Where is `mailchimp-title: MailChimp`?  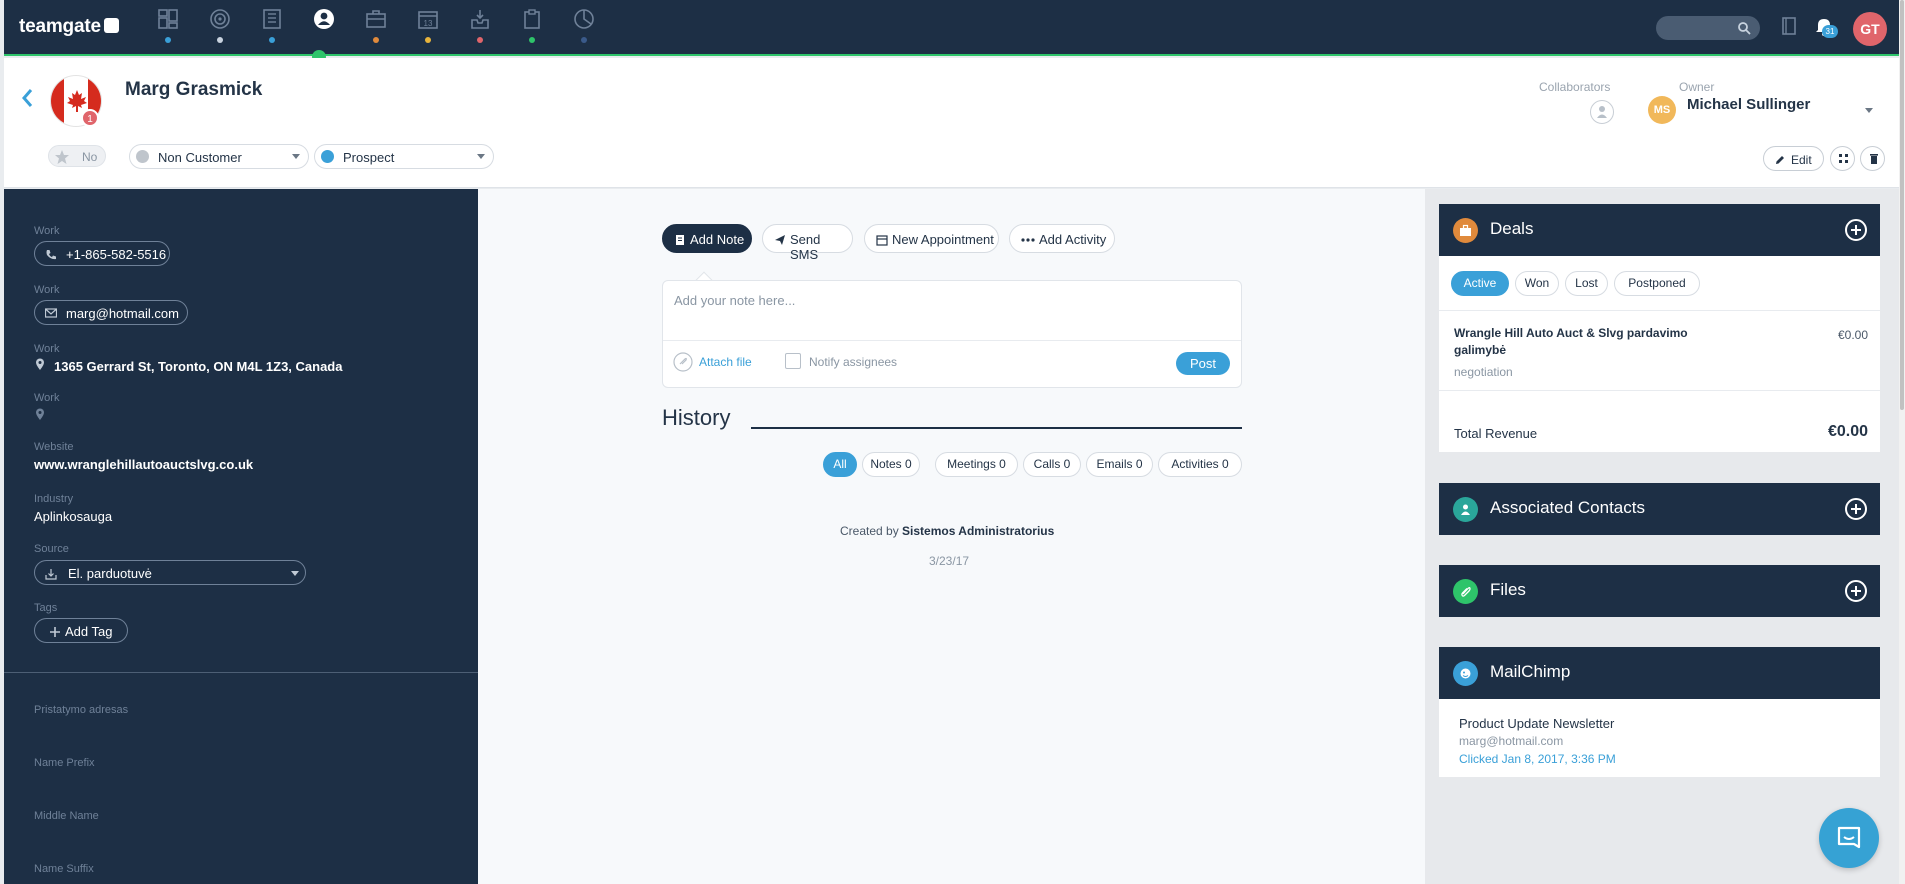 mailchimp-title: MailChimp is located at coordinates (1530, 671).